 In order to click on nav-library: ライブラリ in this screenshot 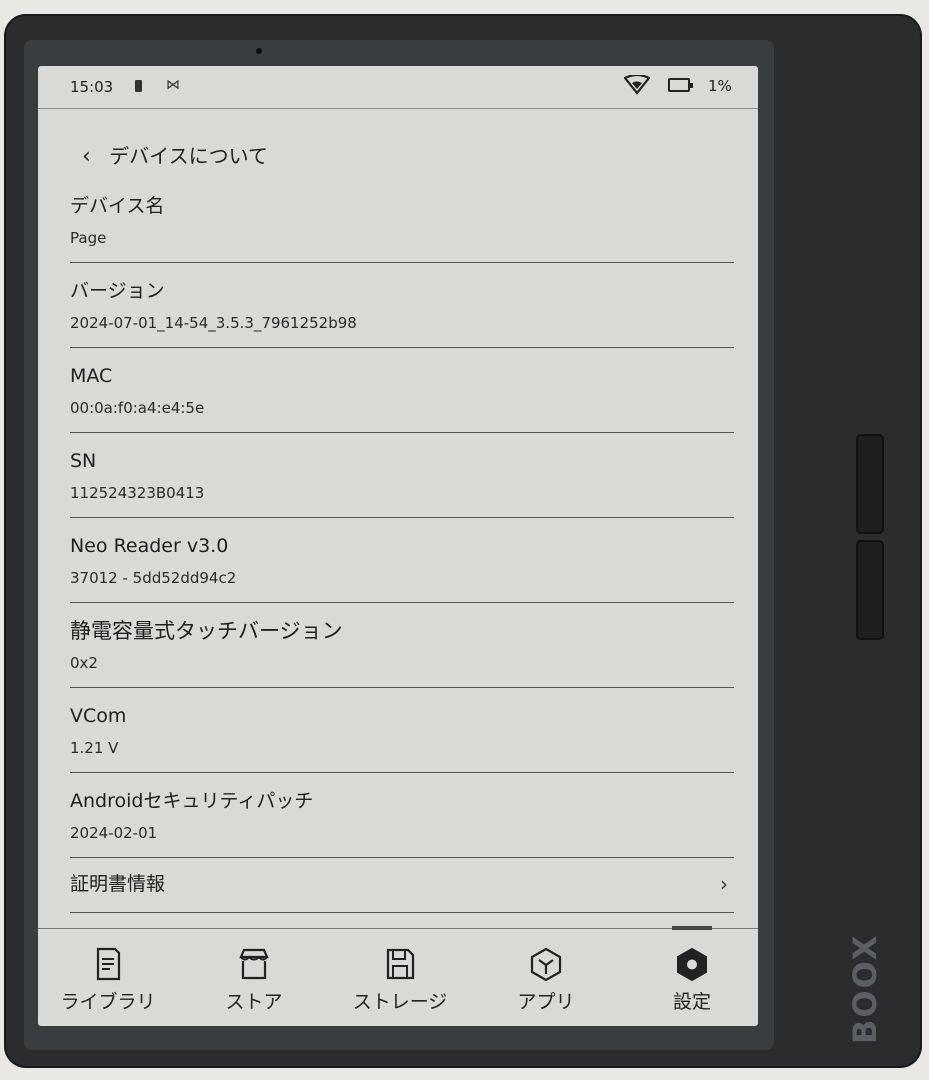, I will do `click(108, 980)`.